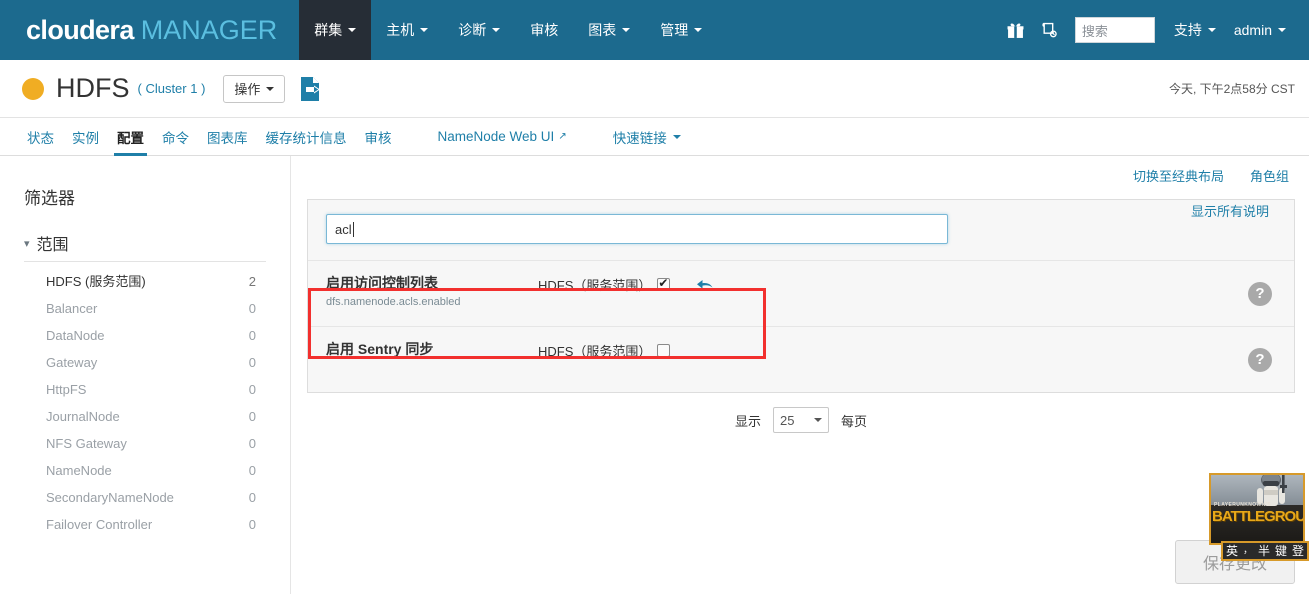 This screenshot has width=1309, height=594. What do you see at coordinates (335, 30) in the screenshot?
I see `menu-item-clusters: 群集` at bounding box center [335, 30].